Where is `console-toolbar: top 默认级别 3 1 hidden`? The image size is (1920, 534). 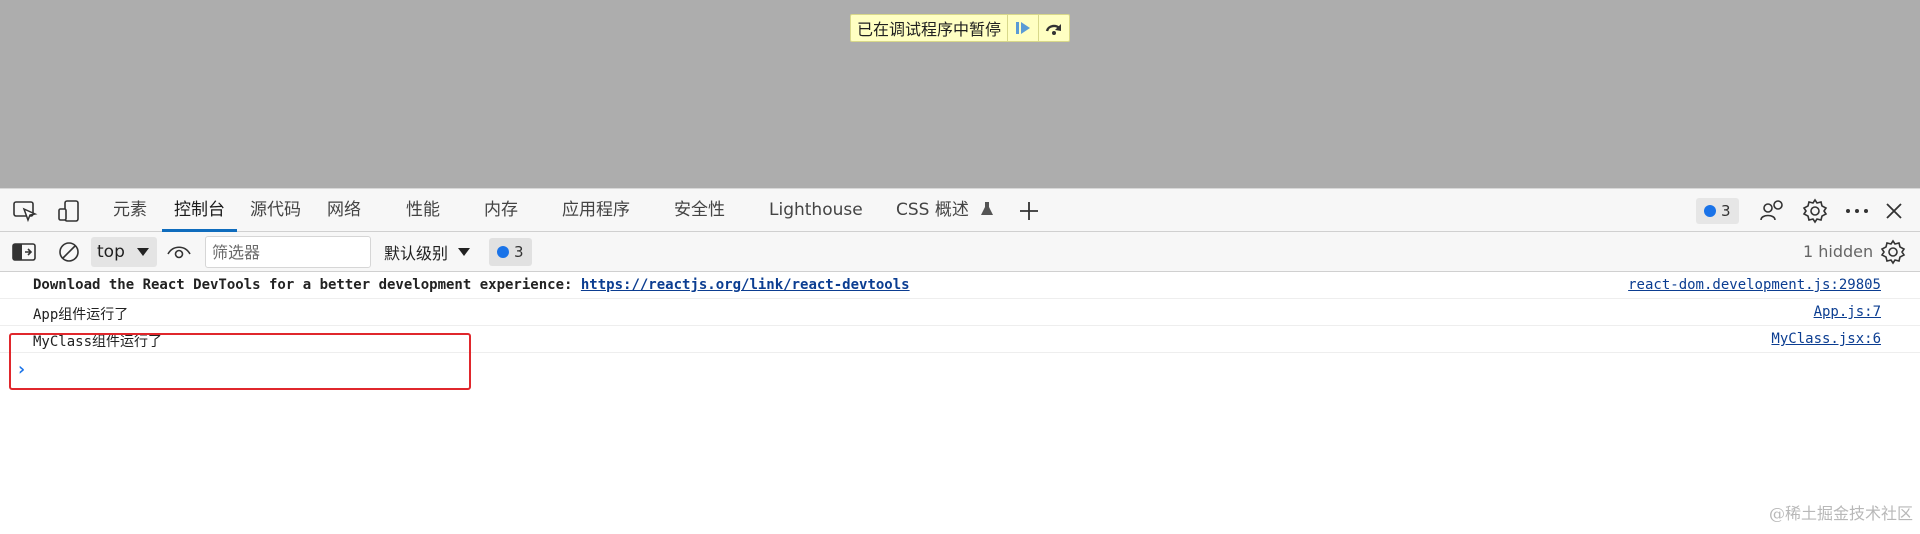 console-toolbar: top 默认级别 3 1 hidden is located at coordinates (960, 252).